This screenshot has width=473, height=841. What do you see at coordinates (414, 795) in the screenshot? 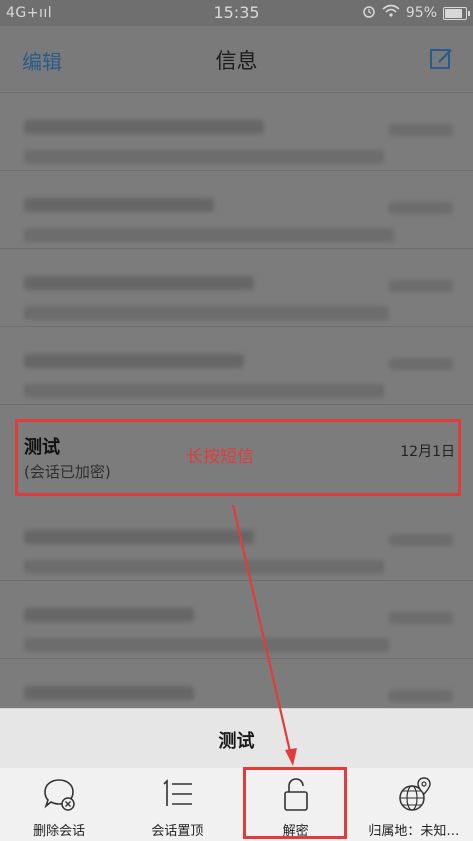
I see `location-globe-icon` at bounding box center [414, 795].